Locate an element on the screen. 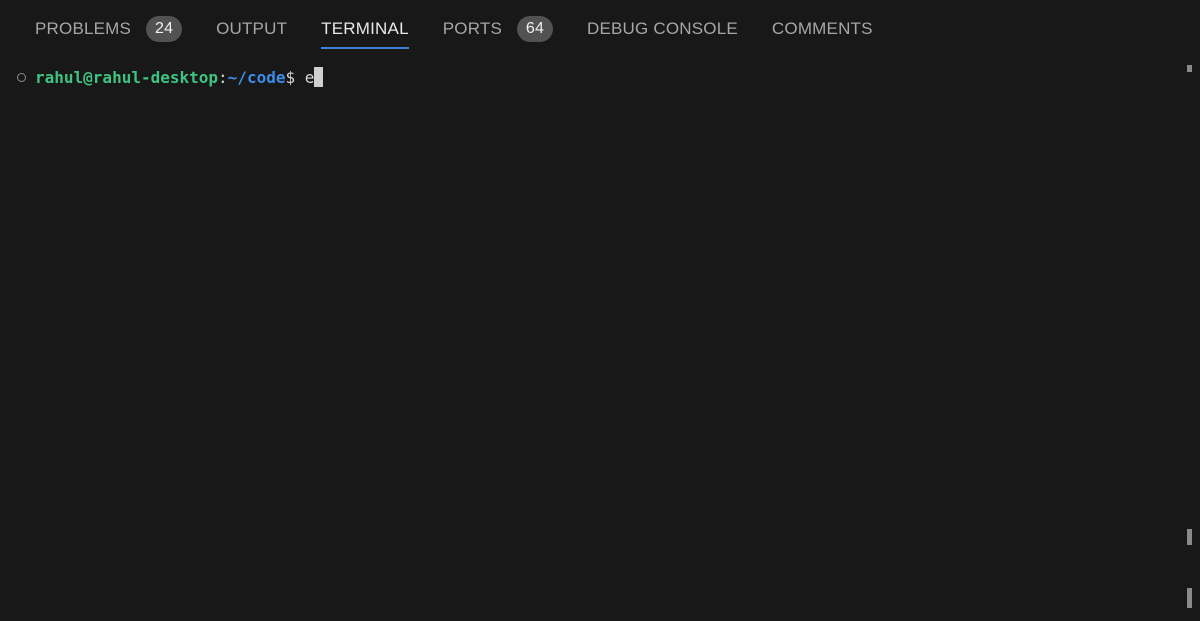 The image size is (1200, 621). prompt-cwd: ~/code is located at coordinates (256, 77).